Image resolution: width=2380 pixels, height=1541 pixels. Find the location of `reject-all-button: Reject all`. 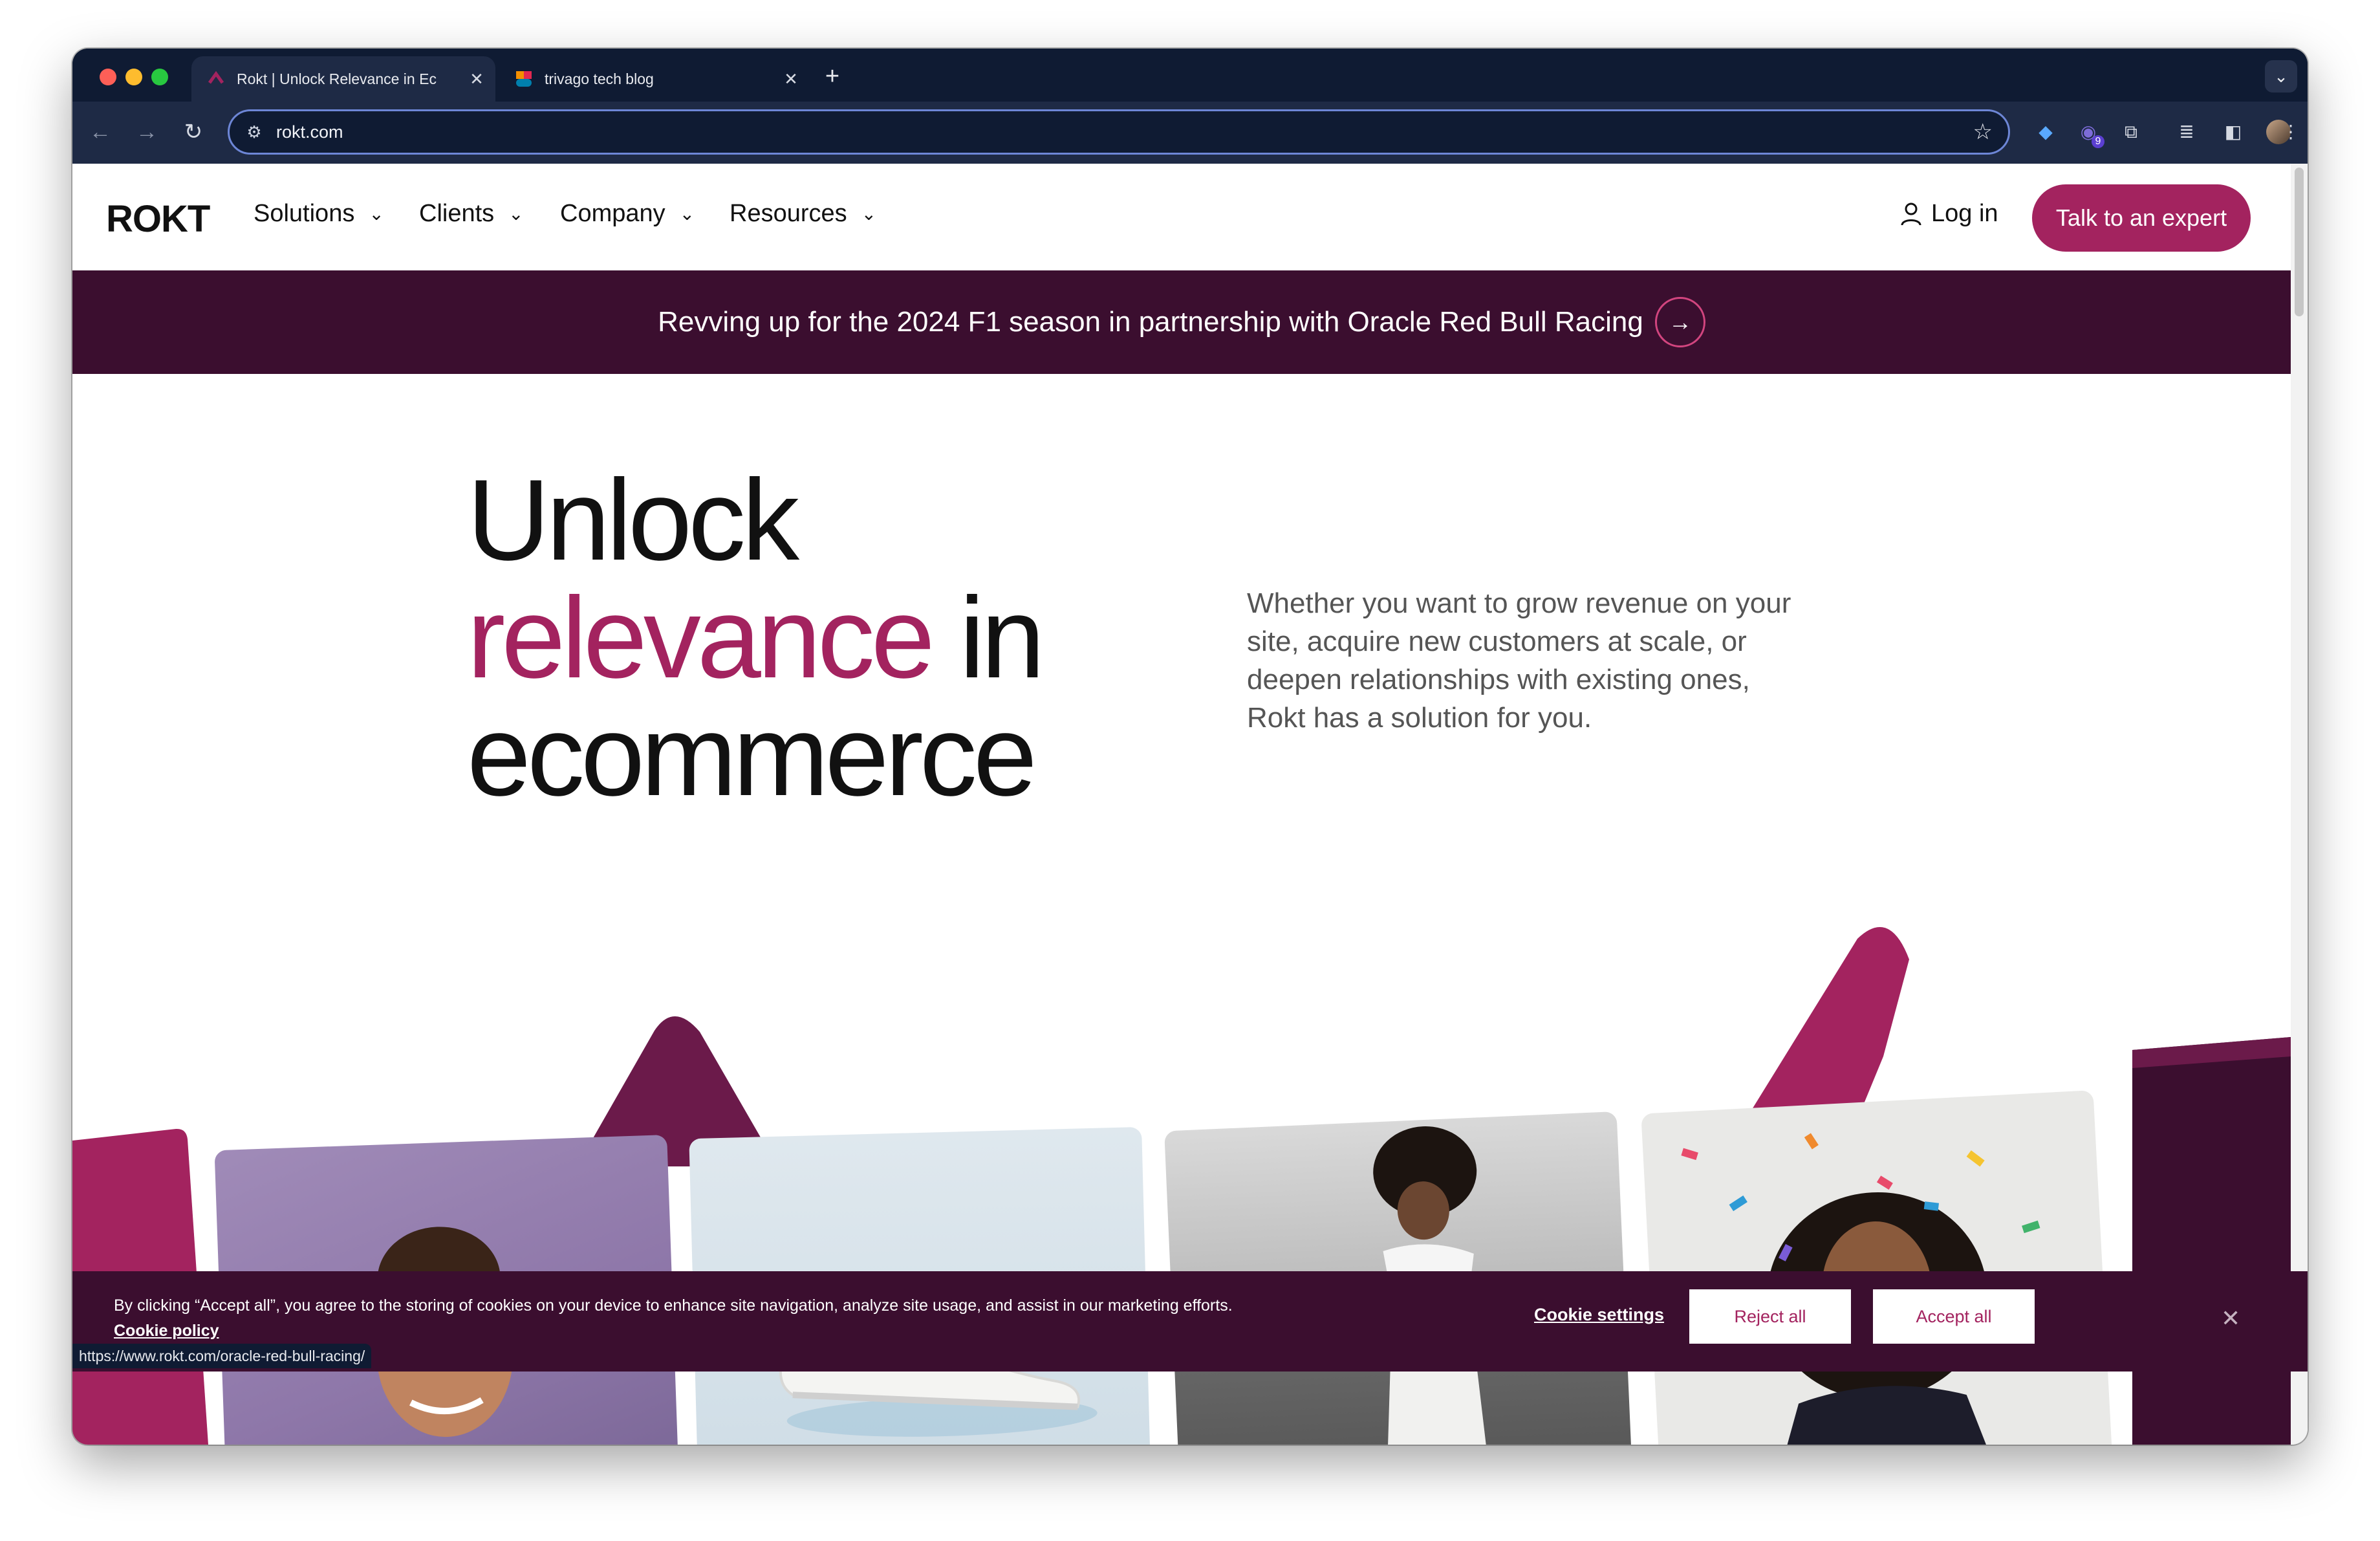

reject-all-button: Reject all is located at coordinates (1770, 1316).